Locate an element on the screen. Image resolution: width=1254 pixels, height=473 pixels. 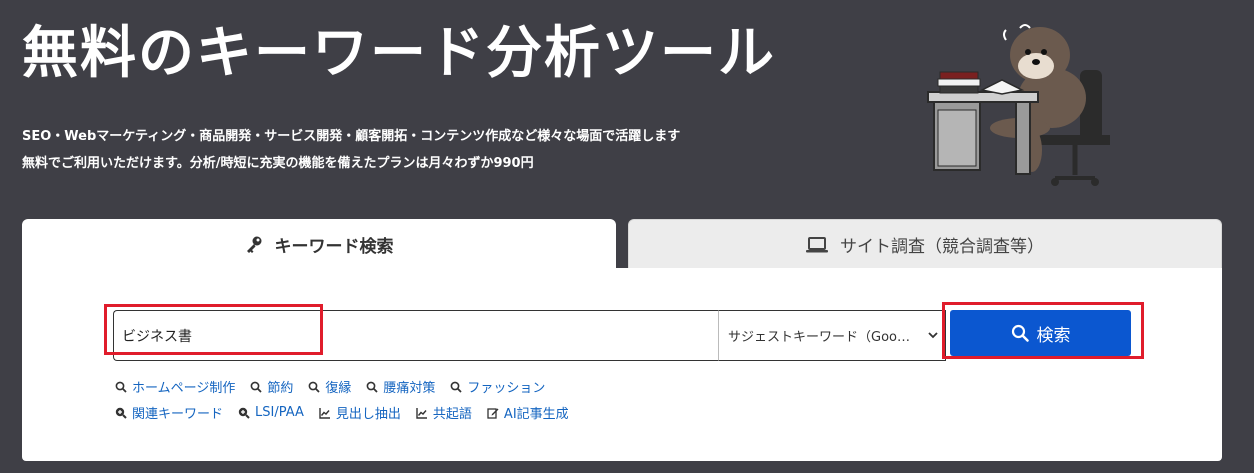
tool-cooccurrence: 共起語 is located at coordinates (444, 412).